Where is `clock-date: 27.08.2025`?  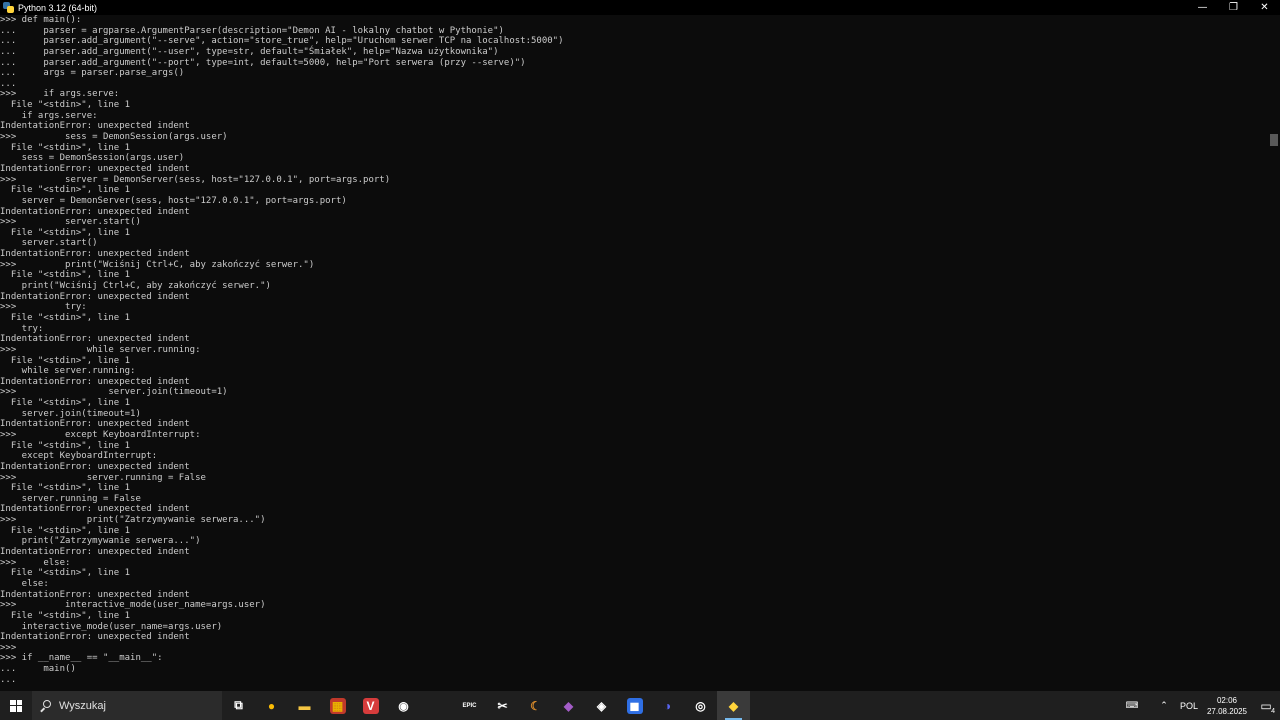
clock-date: 27.08.2025 is located at coordinates (1227, 711).